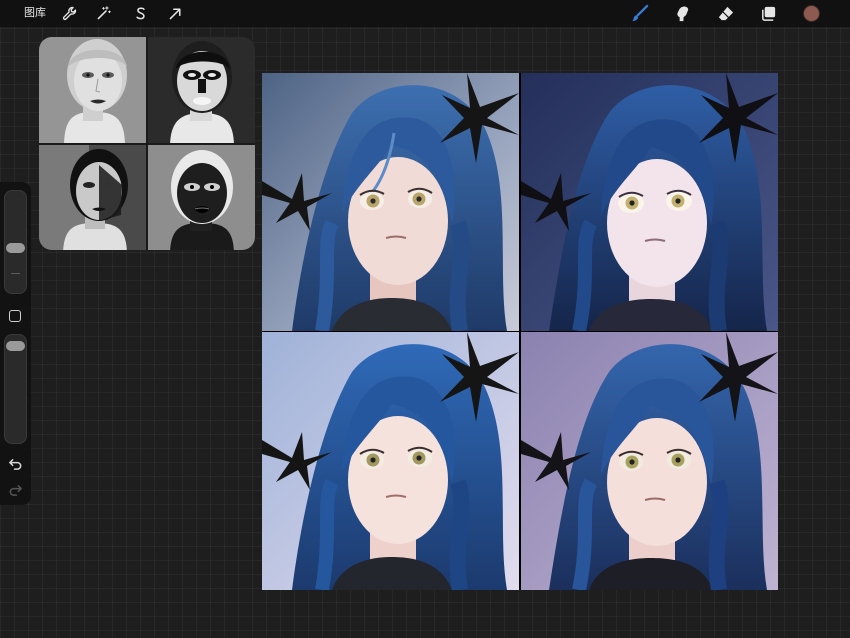 The image size is (850, 638). I want to click on opacity-slider, so click(15, 389).